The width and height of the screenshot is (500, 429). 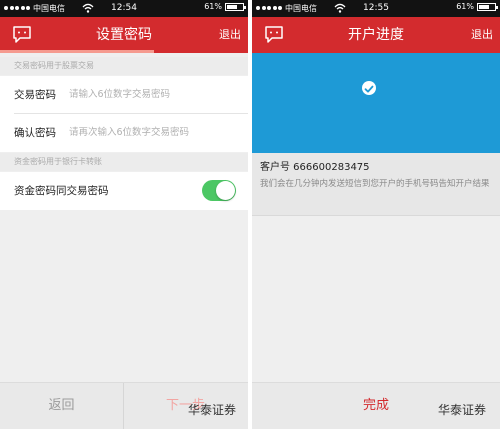 I want to click on customer-number: 客户号 666600283475, so click(x=315, y=167).